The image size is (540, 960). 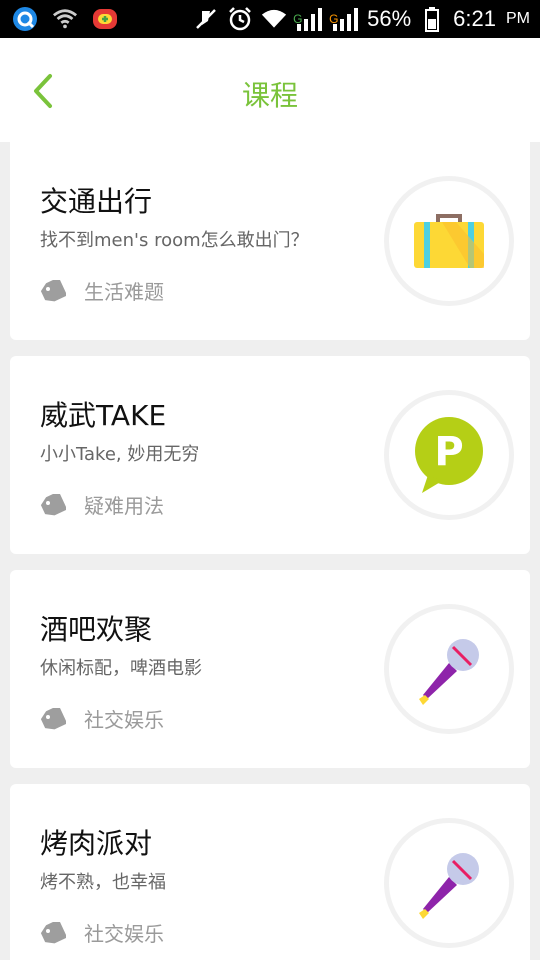 What do you see at coordinates (174, 240) in the screenshot?
I see `course-subtitle: 找不到men's room怎么敢出门？` at bounding box center [174, 240].